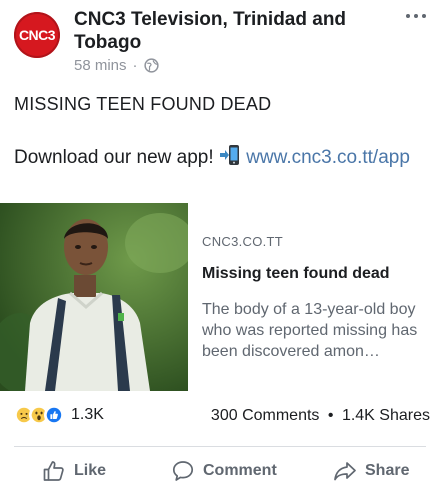 Image resolution: width=440 pixels, height=500 pixels. I want to click on shares-count: 1.4K Shares, so click(386, 415).